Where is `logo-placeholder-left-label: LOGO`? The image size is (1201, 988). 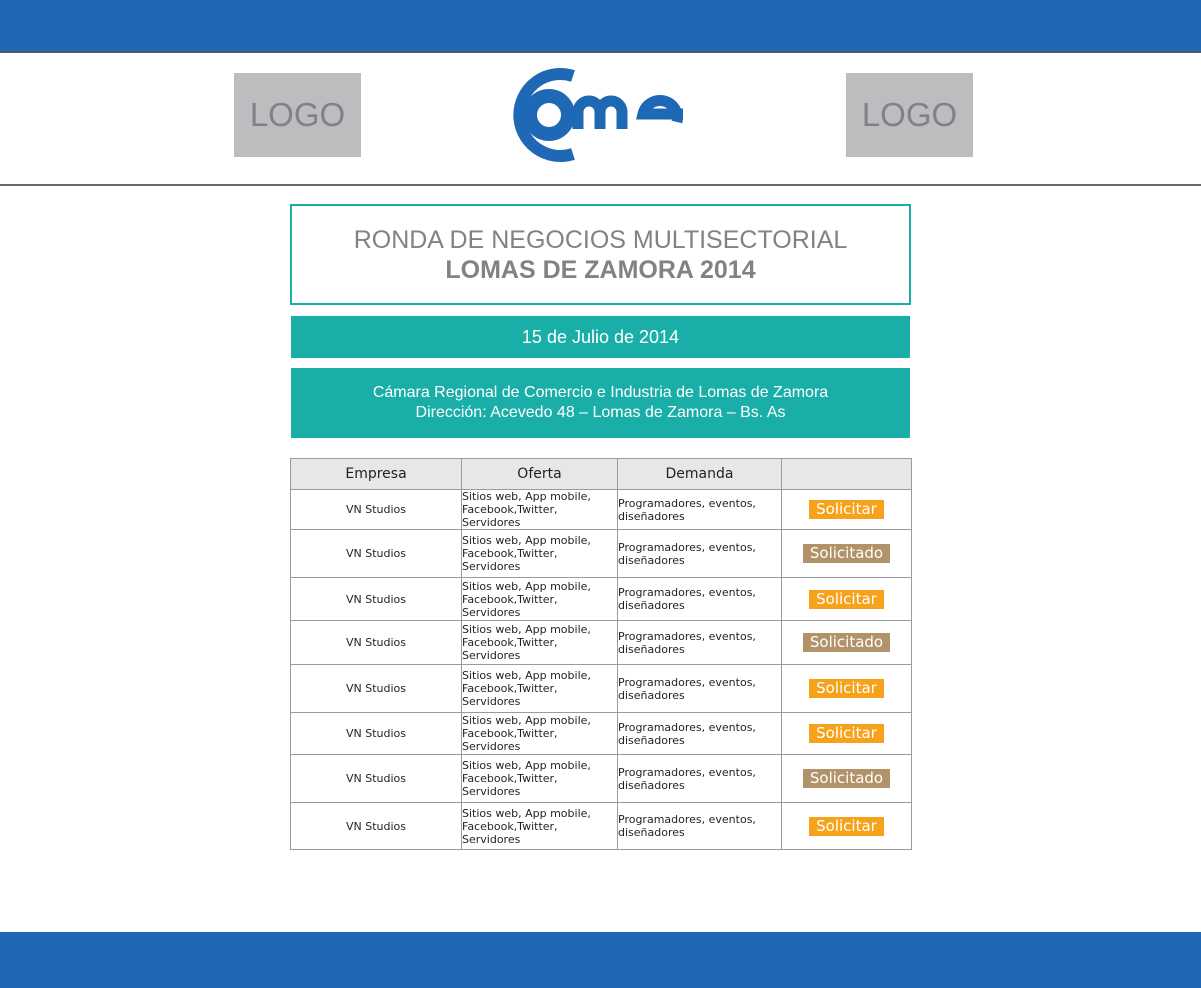 logo-placeholder-left-label: LOGO is located at coordinates (297, 114).